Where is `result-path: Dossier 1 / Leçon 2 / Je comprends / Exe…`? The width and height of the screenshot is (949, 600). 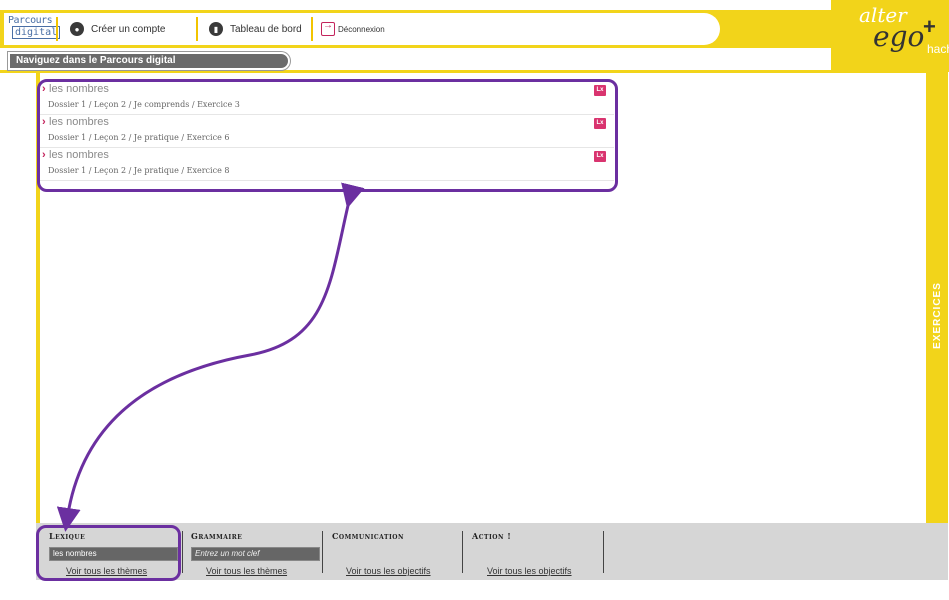 result-path: Dossier 1 / Leçon 2 / Je comprends / Exe… is located at coordinates (144, 104).